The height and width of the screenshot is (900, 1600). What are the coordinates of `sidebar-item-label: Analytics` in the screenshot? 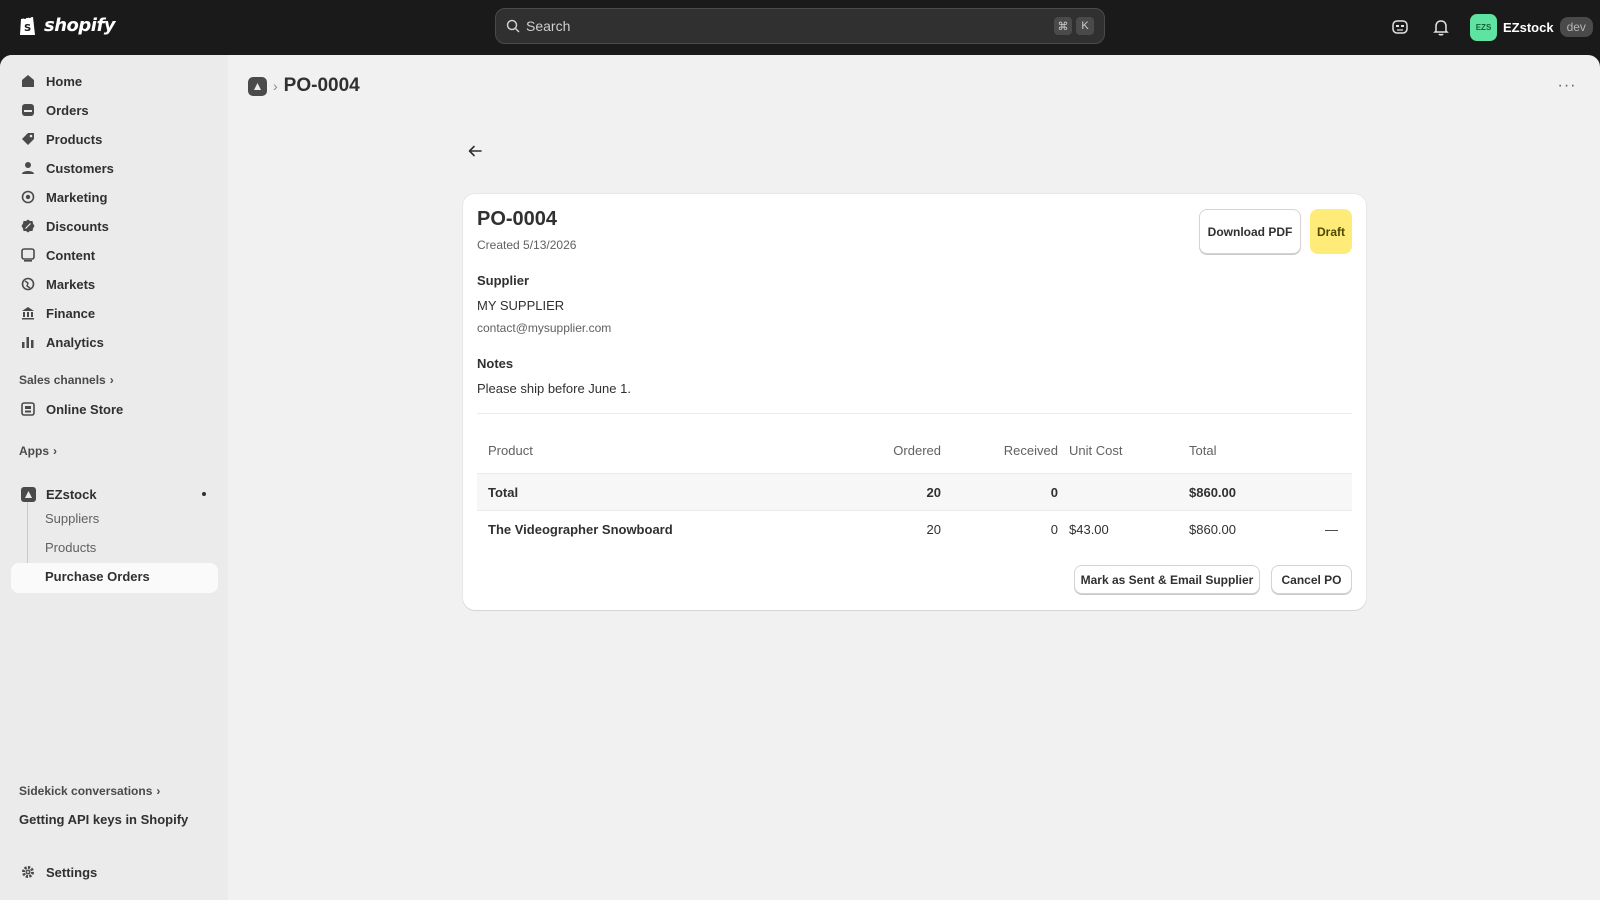 It's located at (75, 342).